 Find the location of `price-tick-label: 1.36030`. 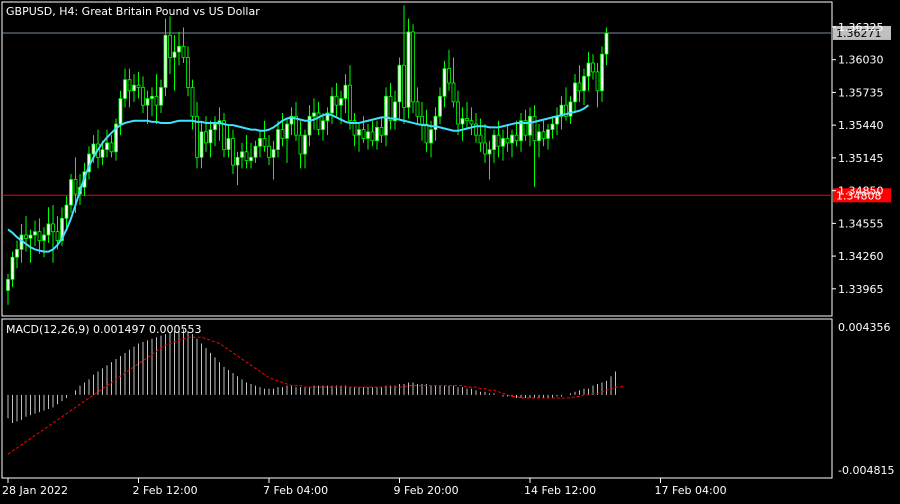

price-tick-label: 1.36030 is located at coordinates (861, 60).